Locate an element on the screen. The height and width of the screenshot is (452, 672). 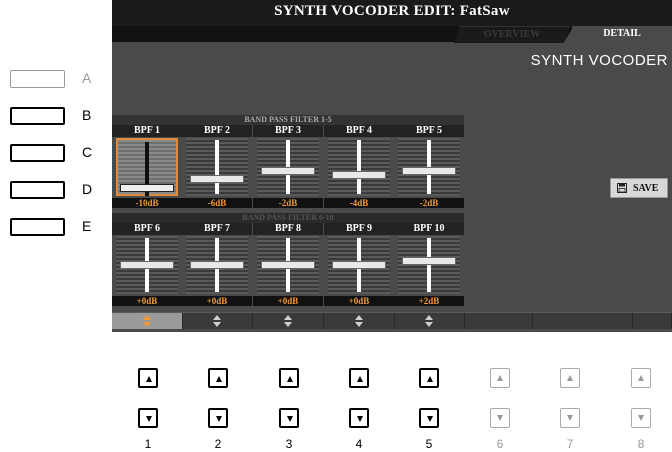
side-letter-a: A is located at coordinates (87, 78).